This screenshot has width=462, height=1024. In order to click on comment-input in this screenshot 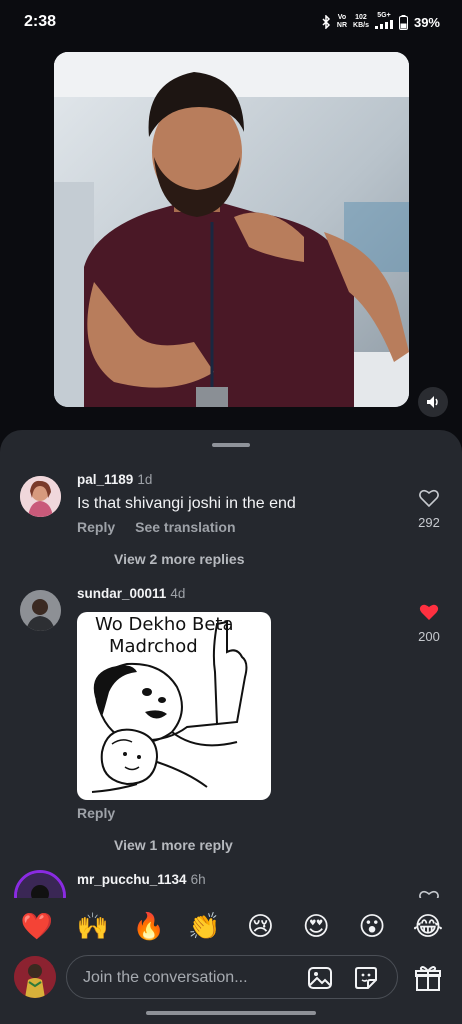, I will do `click(188, 978)`.